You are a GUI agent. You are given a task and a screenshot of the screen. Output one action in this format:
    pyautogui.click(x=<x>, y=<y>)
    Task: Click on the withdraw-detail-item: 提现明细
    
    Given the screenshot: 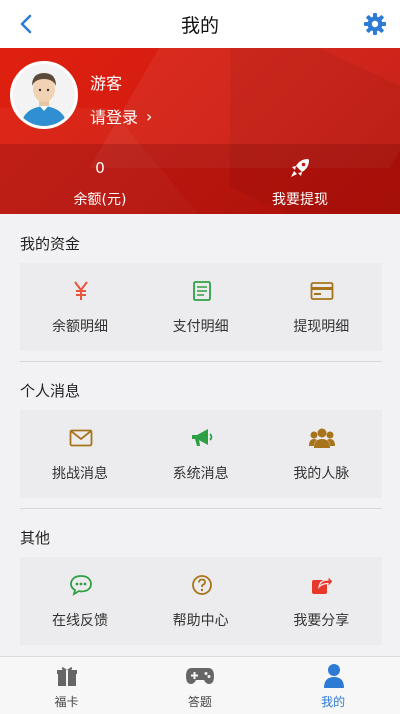 What is the action you would take?
    pyautogui.click(x=321, y=307)
    